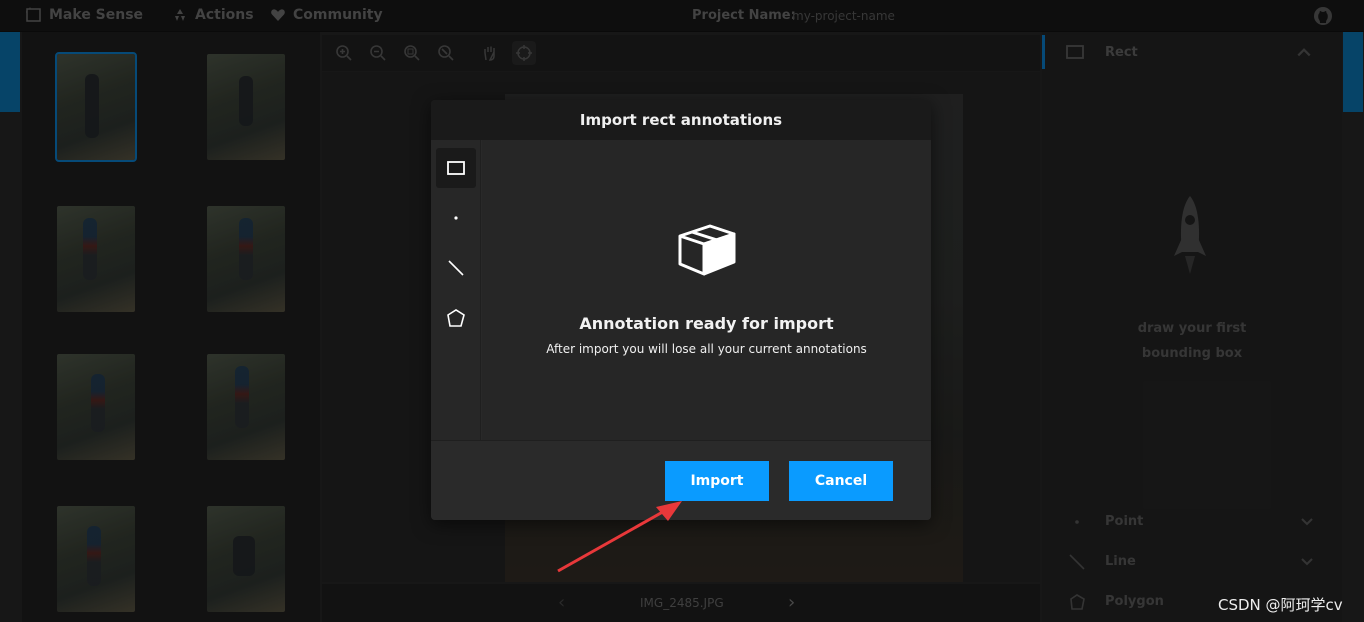 The width and height of the screenshot is (1364, 622). I want to click on annotation-arrow, so click(619, 537).